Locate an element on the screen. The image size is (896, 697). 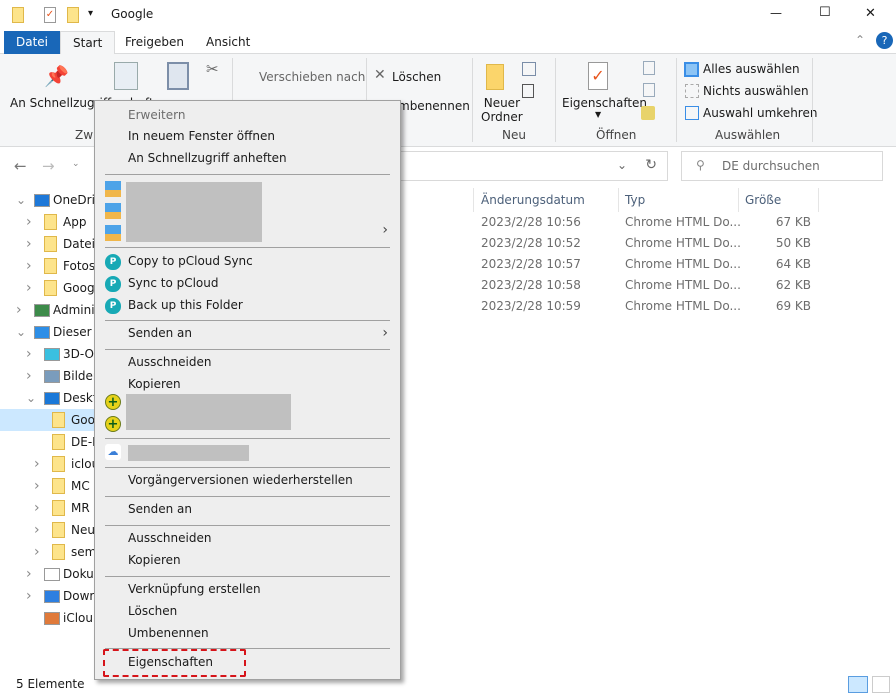
edit-icon is located at coordinates (649, 90).